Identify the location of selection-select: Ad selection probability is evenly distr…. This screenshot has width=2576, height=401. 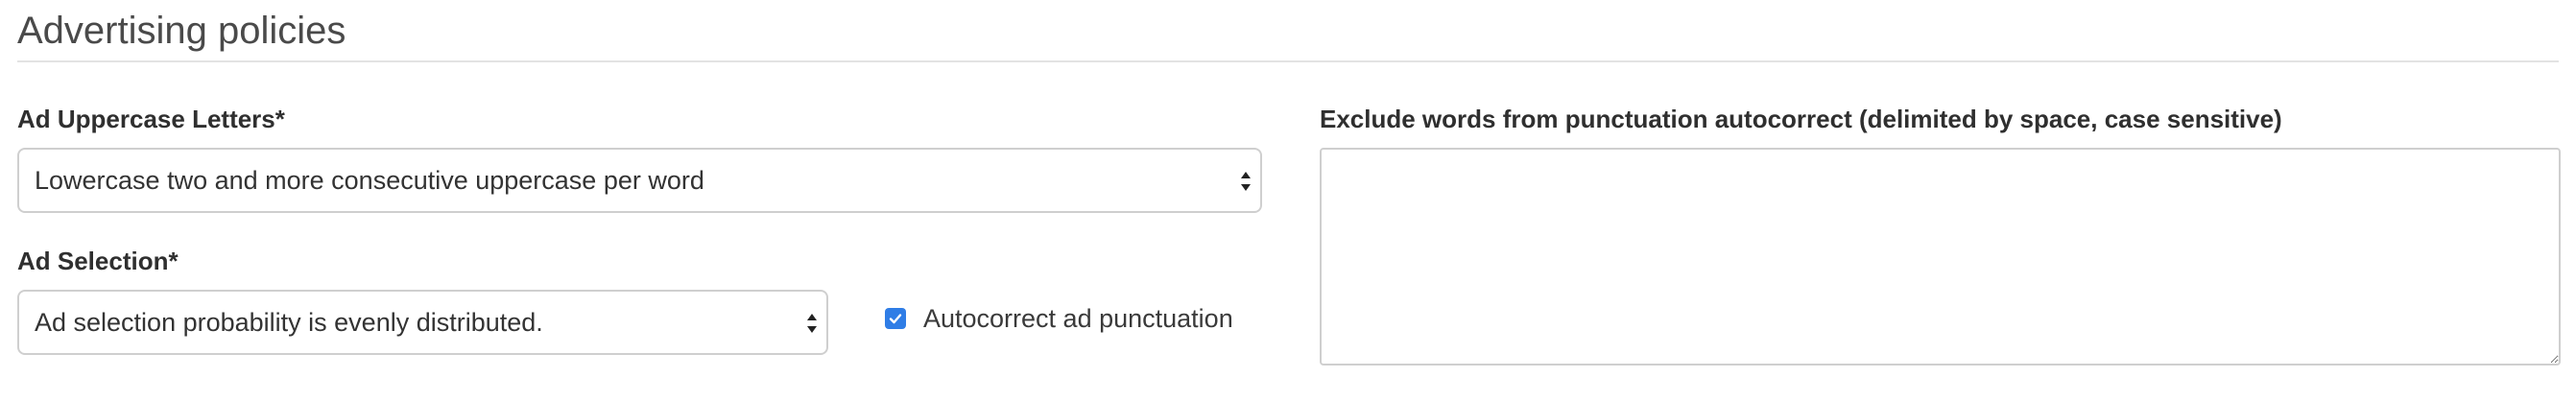
(422, 322).